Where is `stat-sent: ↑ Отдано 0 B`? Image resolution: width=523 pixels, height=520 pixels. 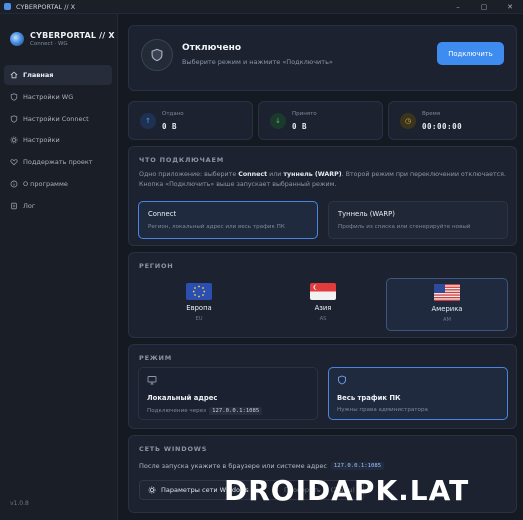
stat-sent: ↑ Отдано 0 B is located at coordinates (190, 120).